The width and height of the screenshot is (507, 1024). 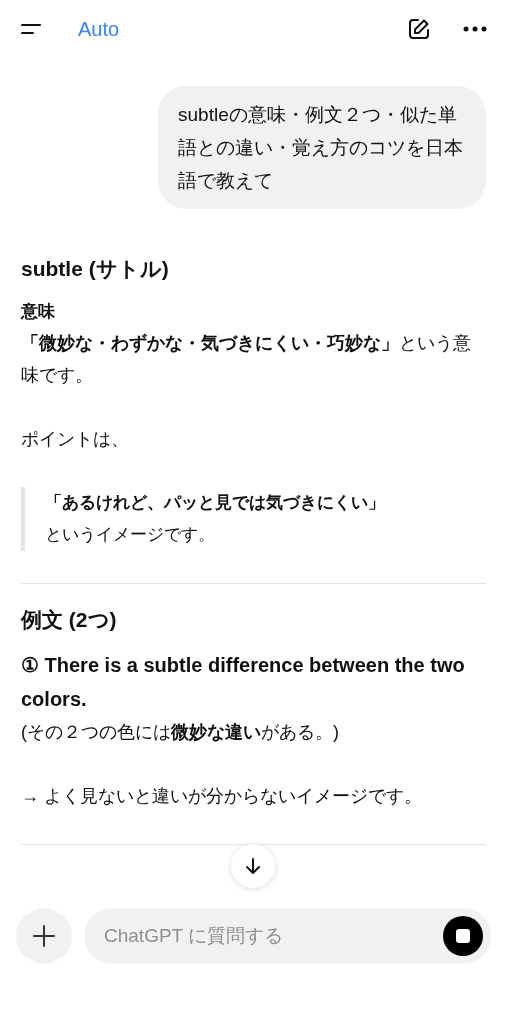 I want to click on message-input: ChatGPT に質問する, so click(x=287, y=936).